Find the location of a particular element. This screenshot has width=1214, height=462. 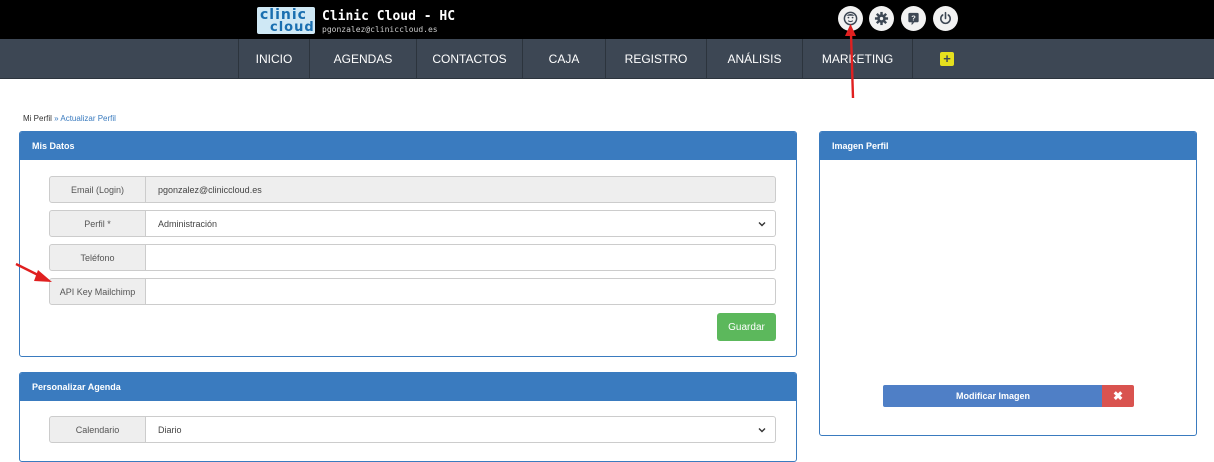

annotation-arrow-up is located at coordinates (850, 61).